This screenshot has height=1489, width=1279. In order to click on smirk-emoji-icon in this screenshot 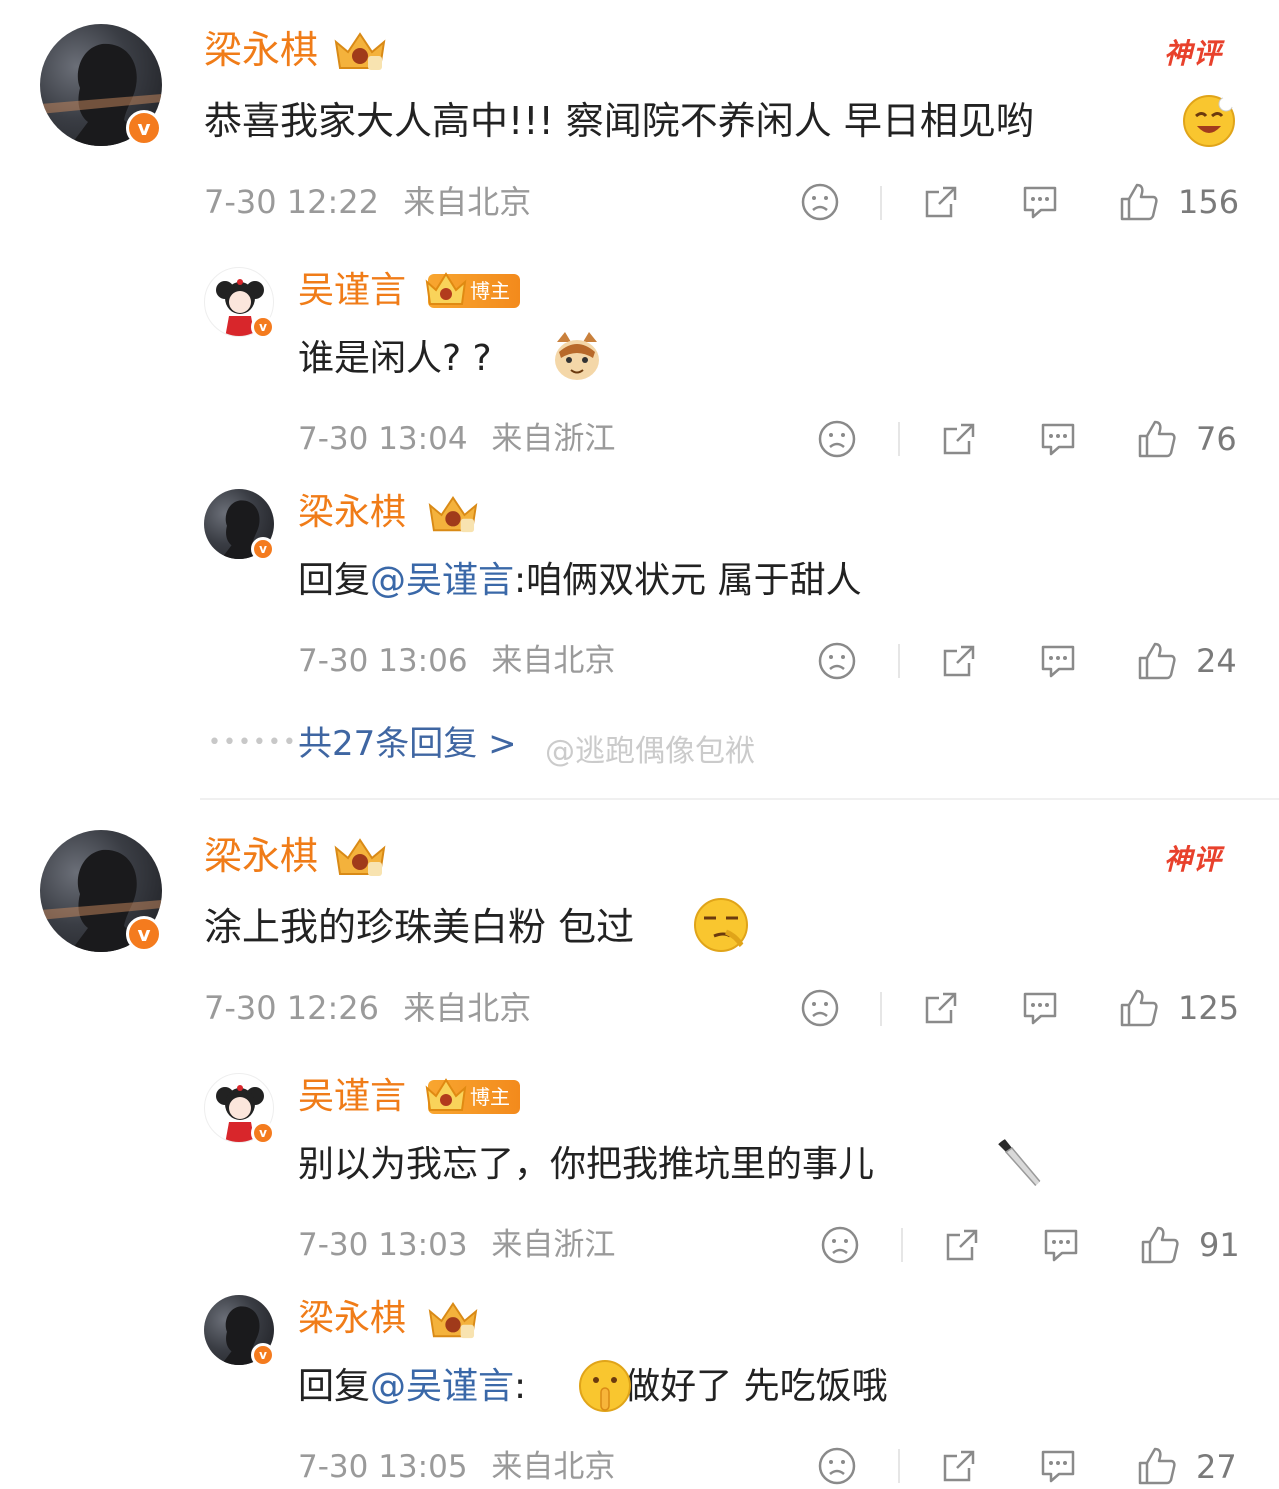, I will do `click(721, 925)`.